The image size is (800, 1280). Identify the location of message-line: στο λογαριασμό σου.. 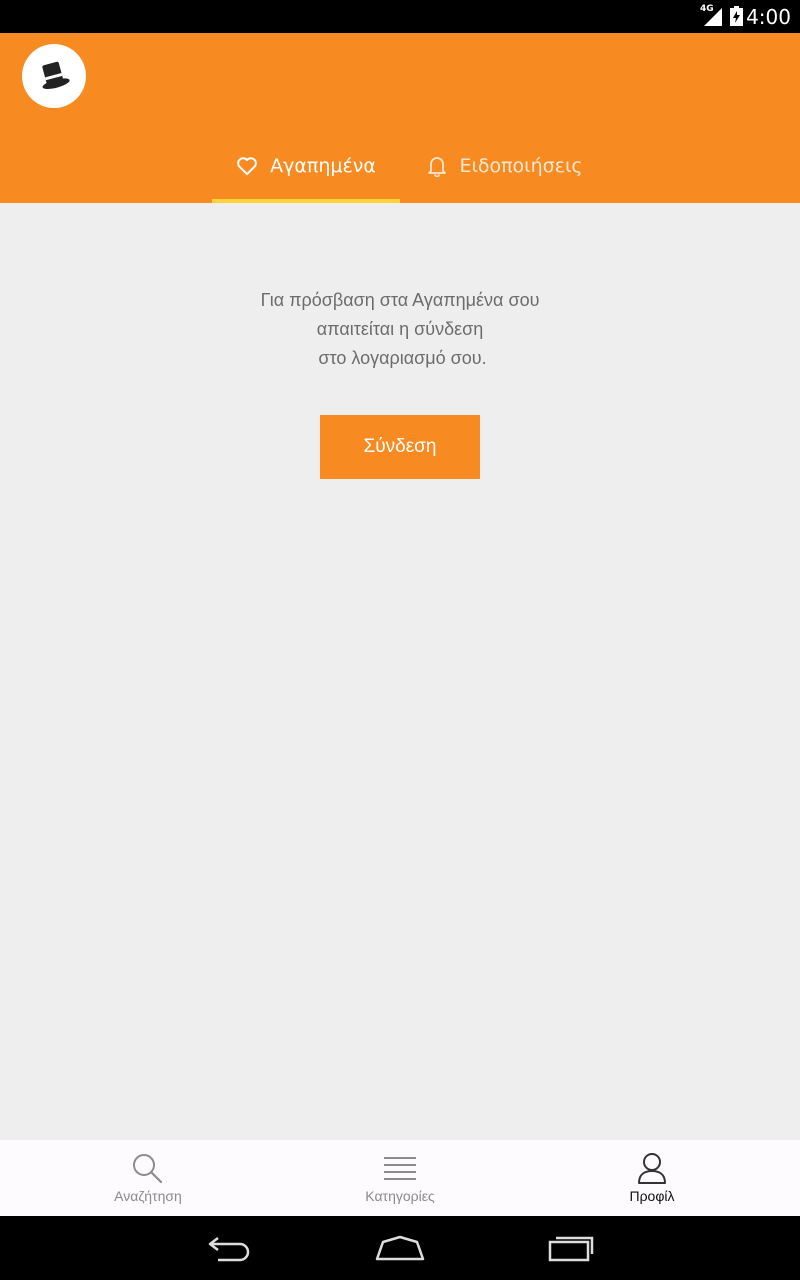
(400, 358).